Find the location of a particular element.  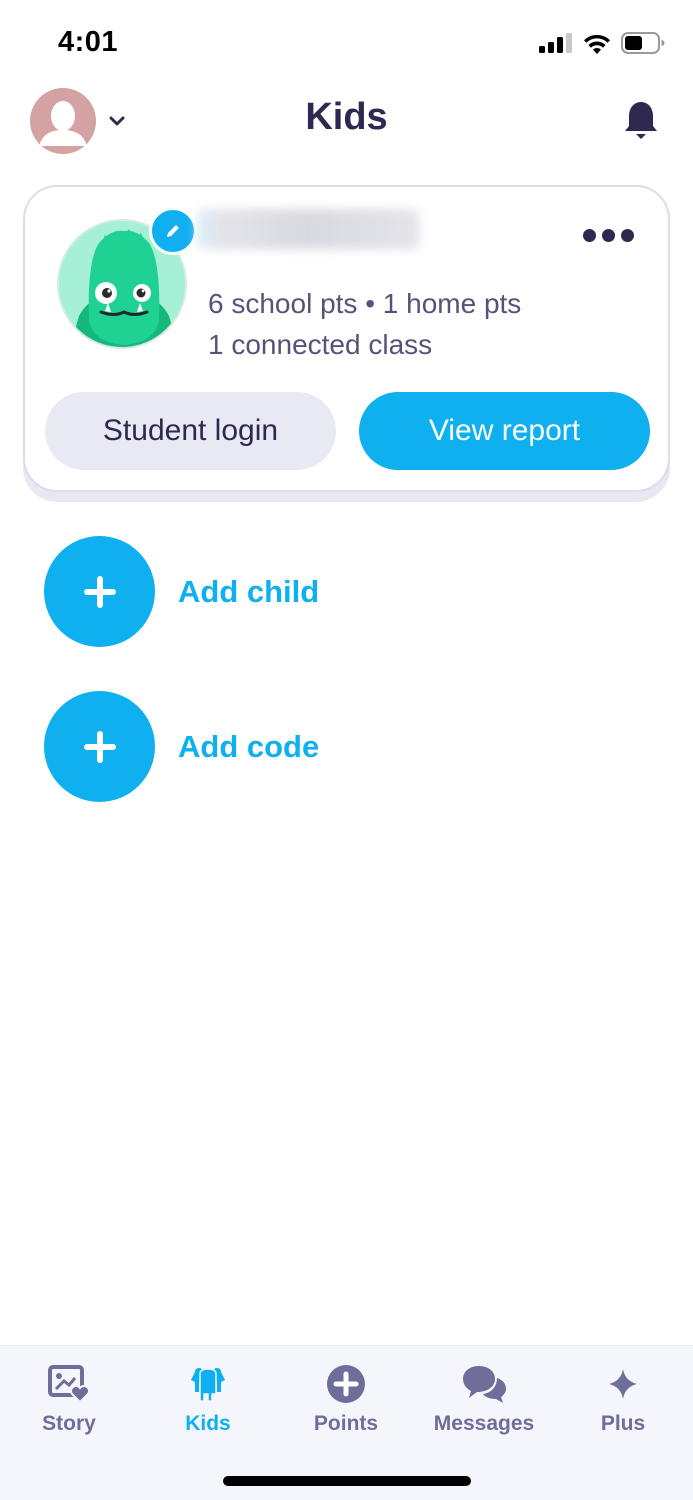

add-code-button: Add code is located at coordinates (181, 746).